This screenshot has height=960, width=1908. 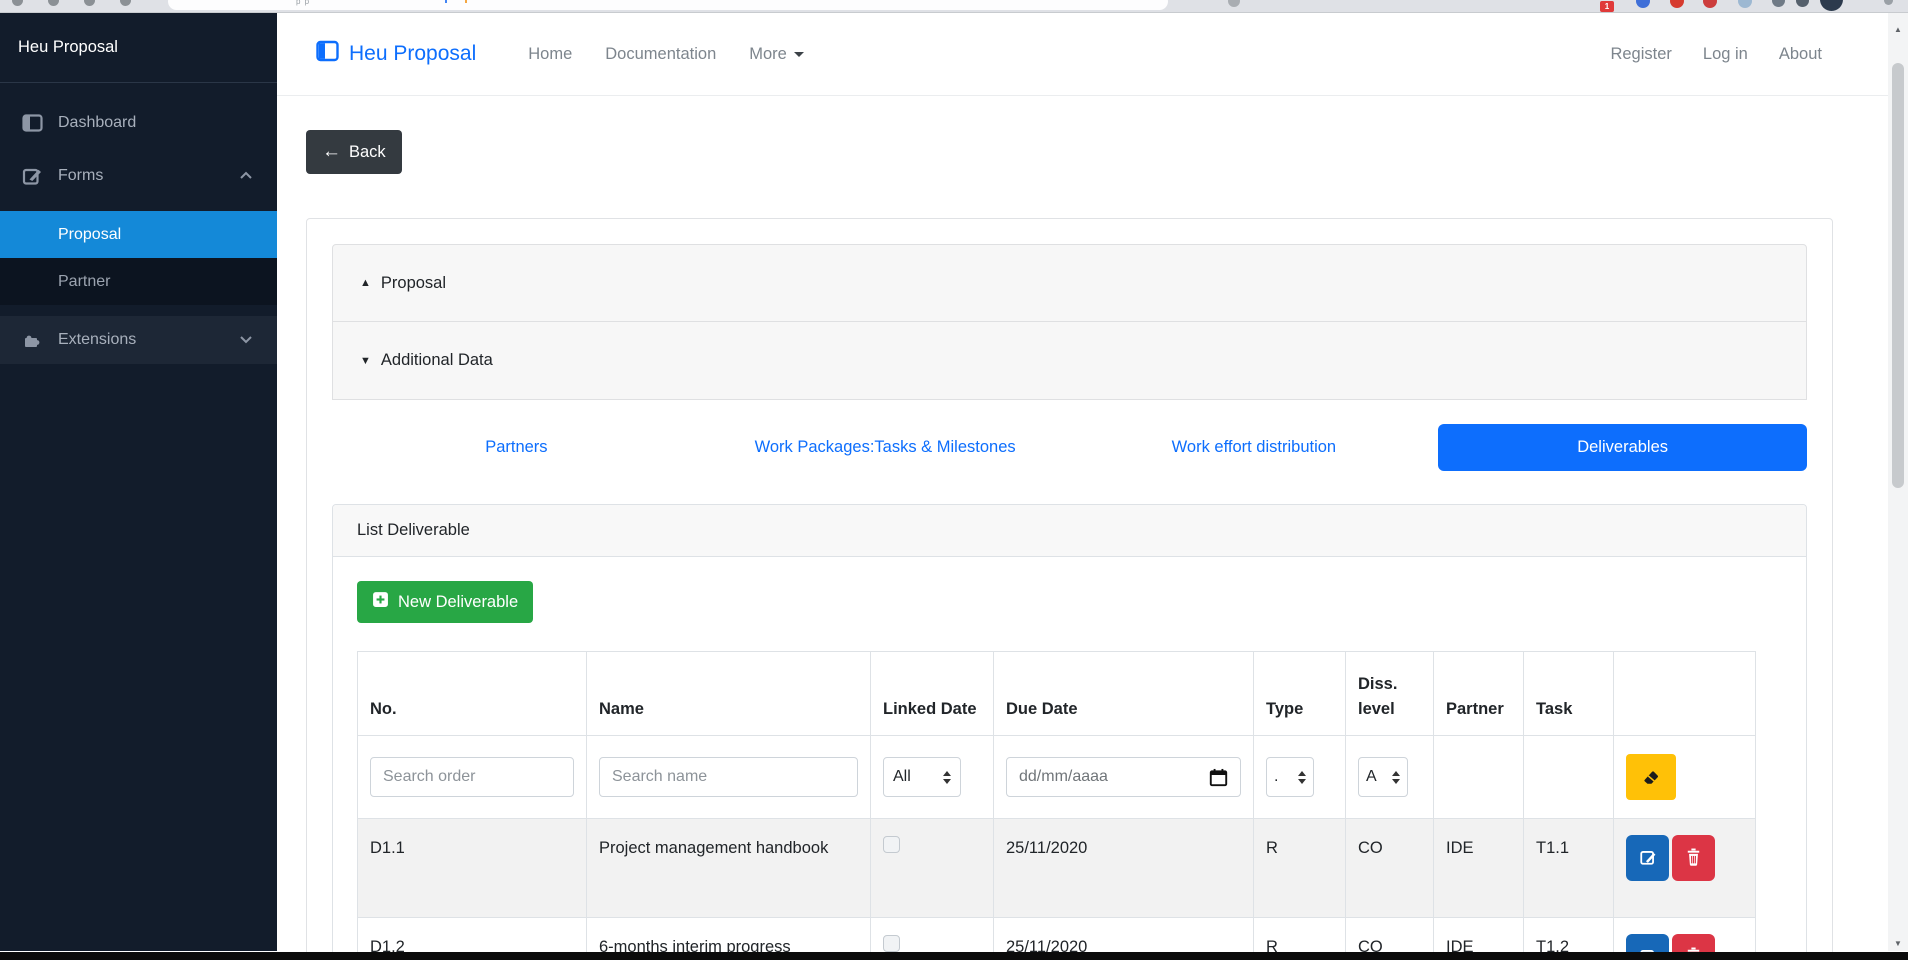 I want to click on scroll-up-icon: ▲, so click(x=1898, y=29).